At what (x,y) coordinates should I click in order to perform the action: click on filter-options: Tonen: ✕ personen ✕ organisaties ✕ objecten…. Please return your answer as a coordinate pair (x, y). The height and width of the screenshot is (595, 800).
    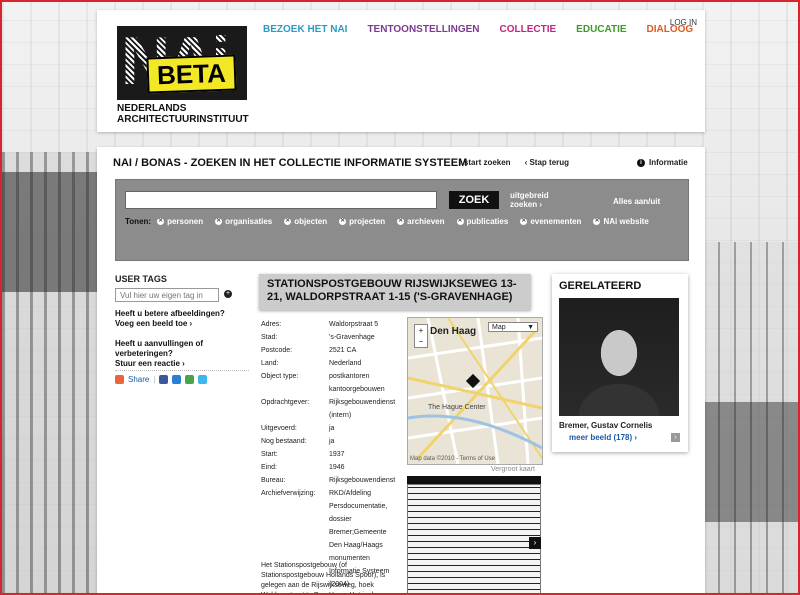
    Looking at the image, I should click on (393, 221).